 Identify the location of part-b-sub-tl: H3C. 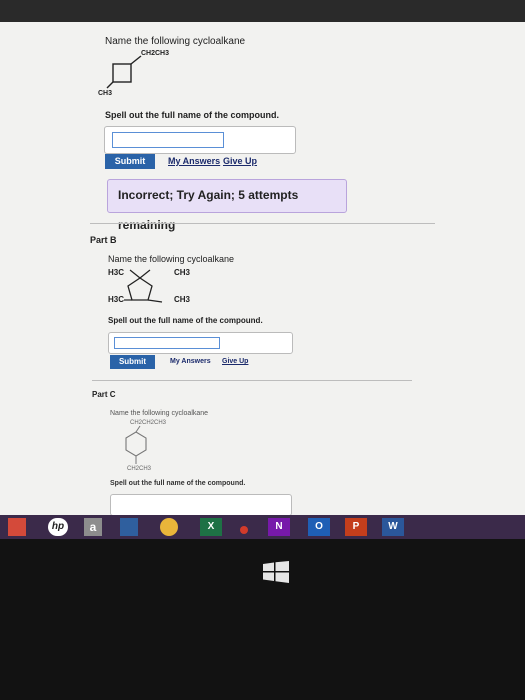
(116, 272).